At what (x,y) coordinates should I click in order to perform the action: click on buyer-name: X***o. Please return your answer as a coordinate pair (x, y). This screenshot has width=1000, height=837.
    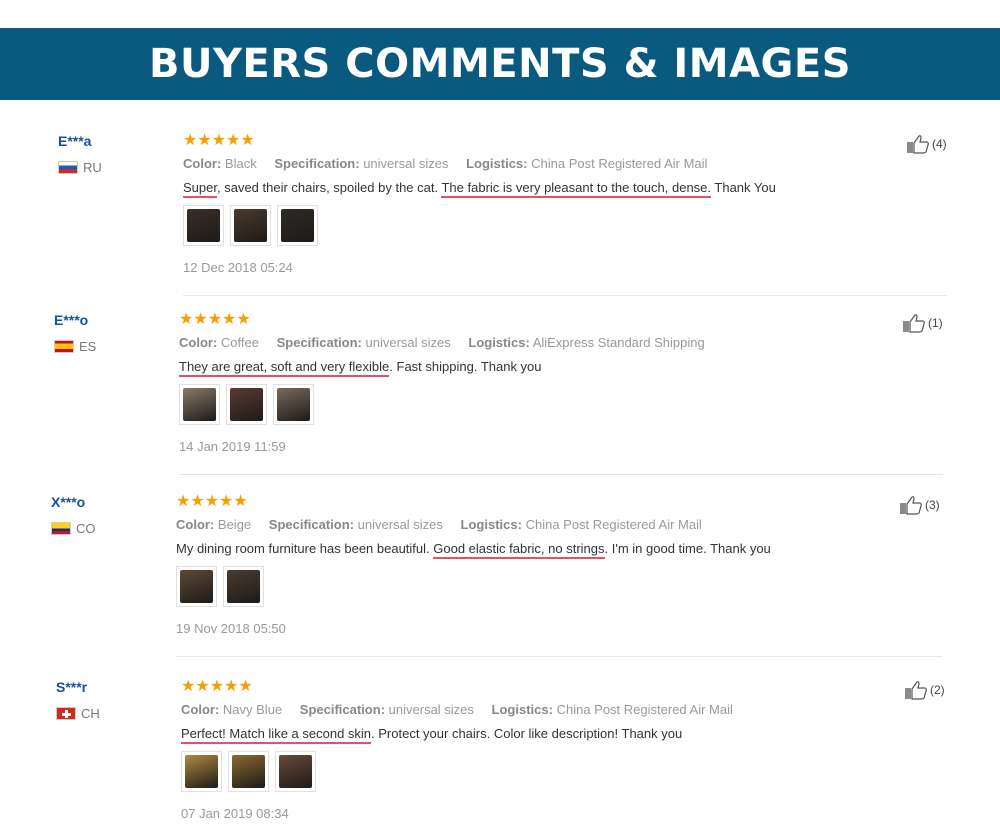
    Looking at the image, I should click on (68, 502).